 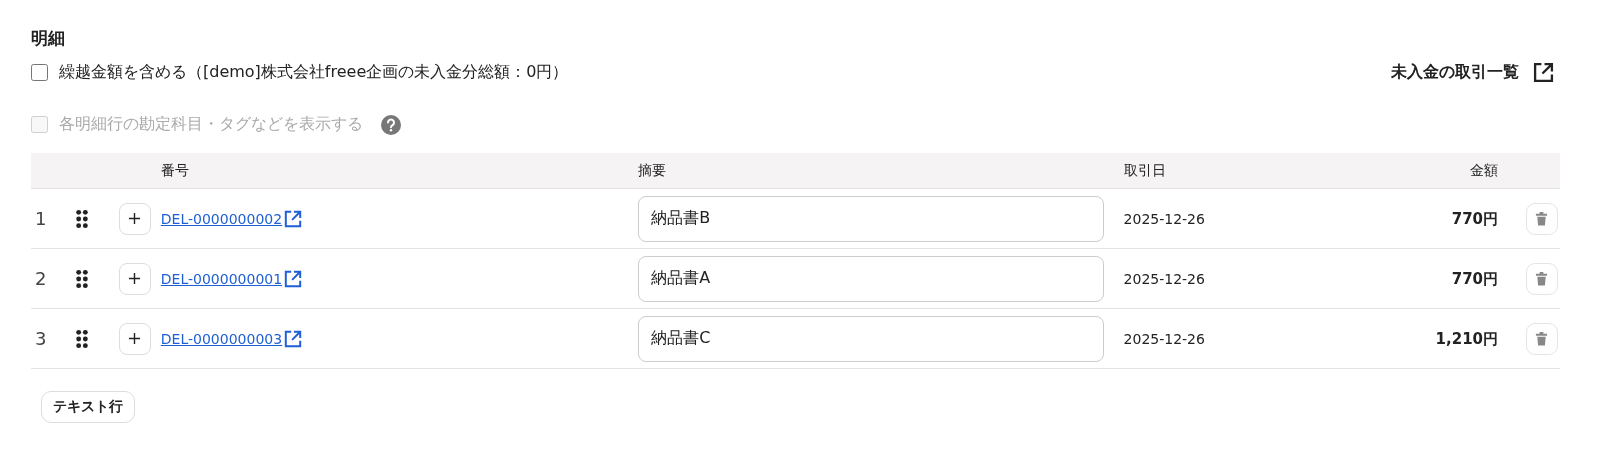 I want to click on document-link: DEL-0000000001, so click(x=221, y=278).